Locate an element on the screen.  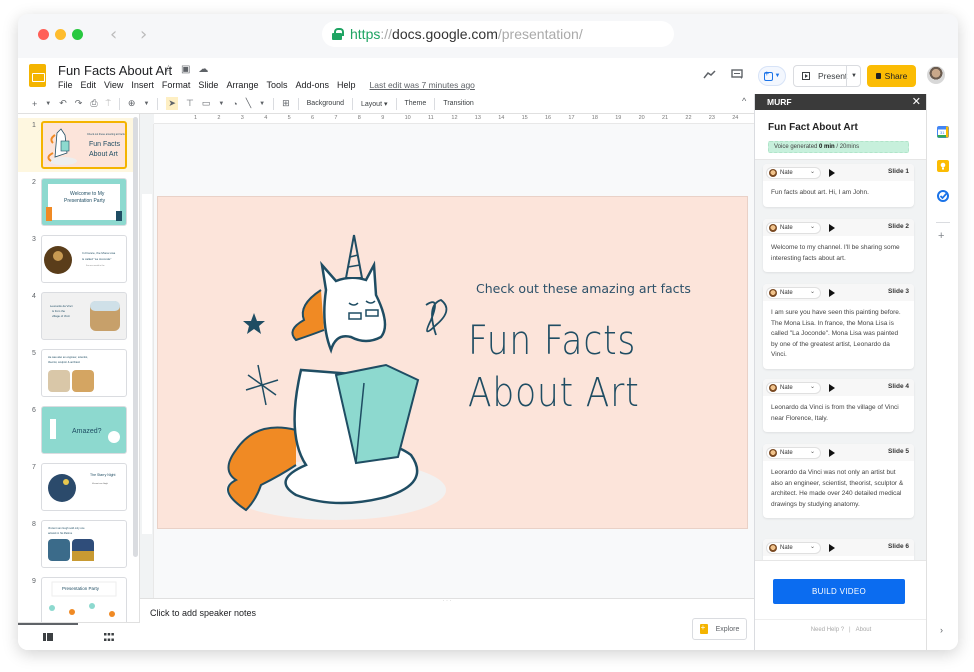
tasks-icon is located at coordinates (943, 196).